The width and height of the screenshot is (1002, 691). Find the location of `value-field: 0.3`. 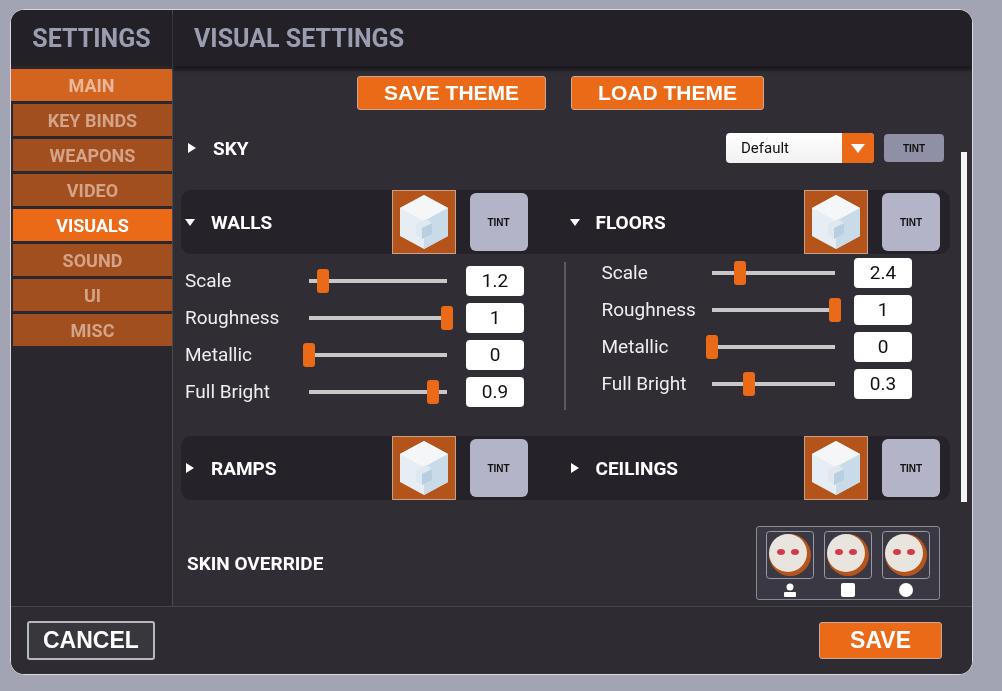

value-field: 0.3 is located at coordinates (883, 383).